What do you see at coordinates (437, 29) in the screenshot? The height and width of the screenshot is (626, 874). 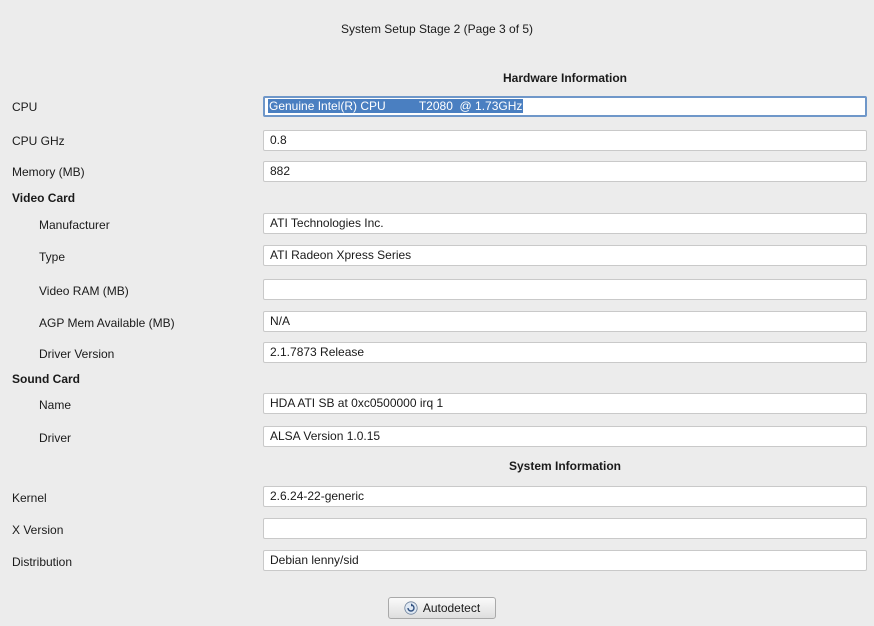 I see `page-title: System Setup Stage 2 (Page 3 of 5)` at bounding box center [437, 29].